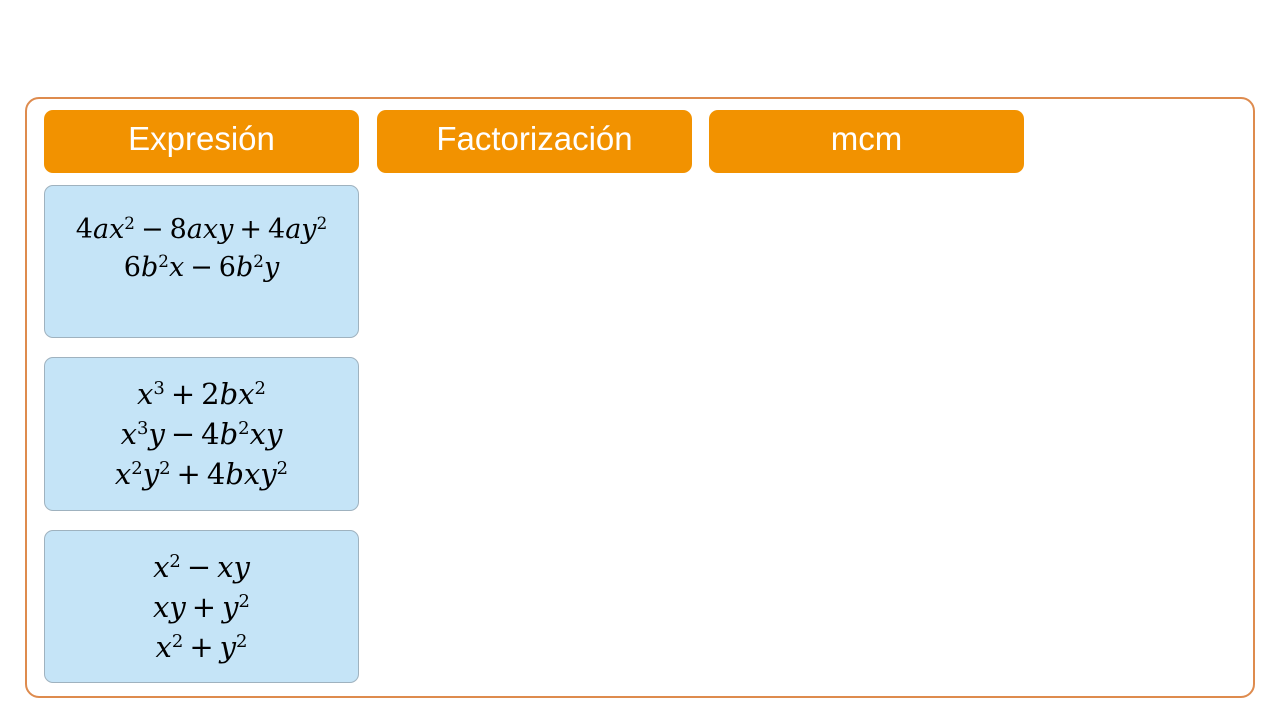  Describe the element at coordinates (201, 141) in the screenshot. I see `header-expresion: Expresión` at that location.